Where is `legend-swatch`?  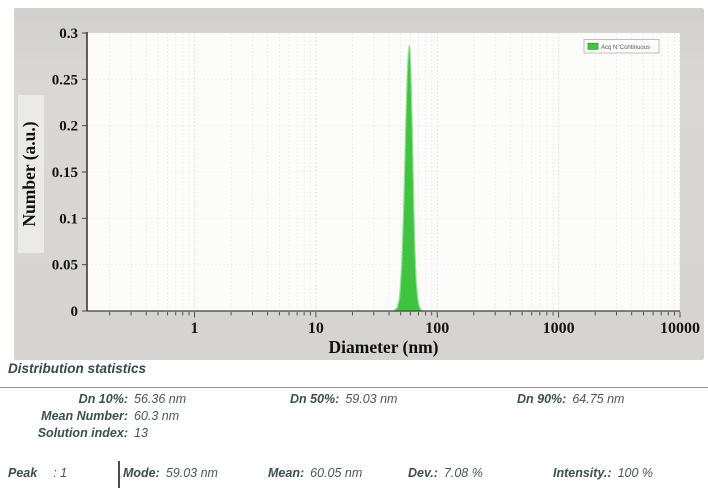 legend-swatch is located at coordinates (593, 46).